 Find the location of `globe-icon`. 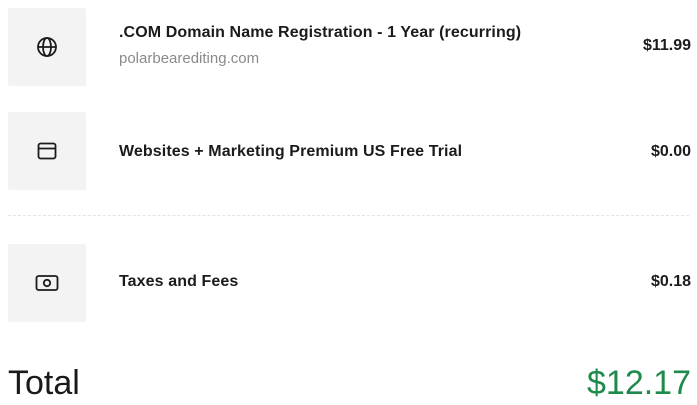

globe-icon is located at coordinates (47, 47).